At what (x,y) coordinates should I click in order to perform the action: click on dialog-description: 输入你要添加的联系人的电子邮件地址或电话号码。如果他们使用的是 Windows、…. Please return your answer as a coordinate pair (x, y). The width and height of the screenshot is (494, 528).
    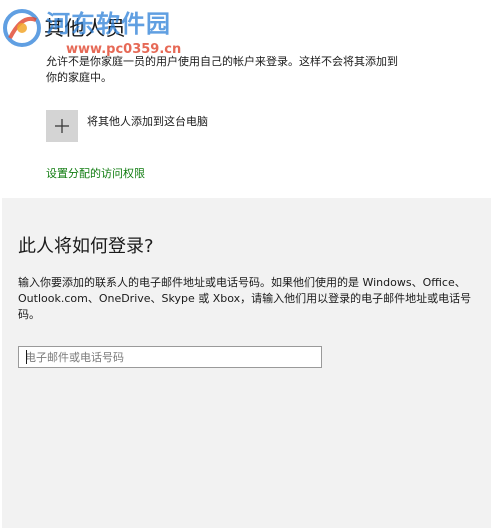
    Looking at the image, I should click on (245, 298).